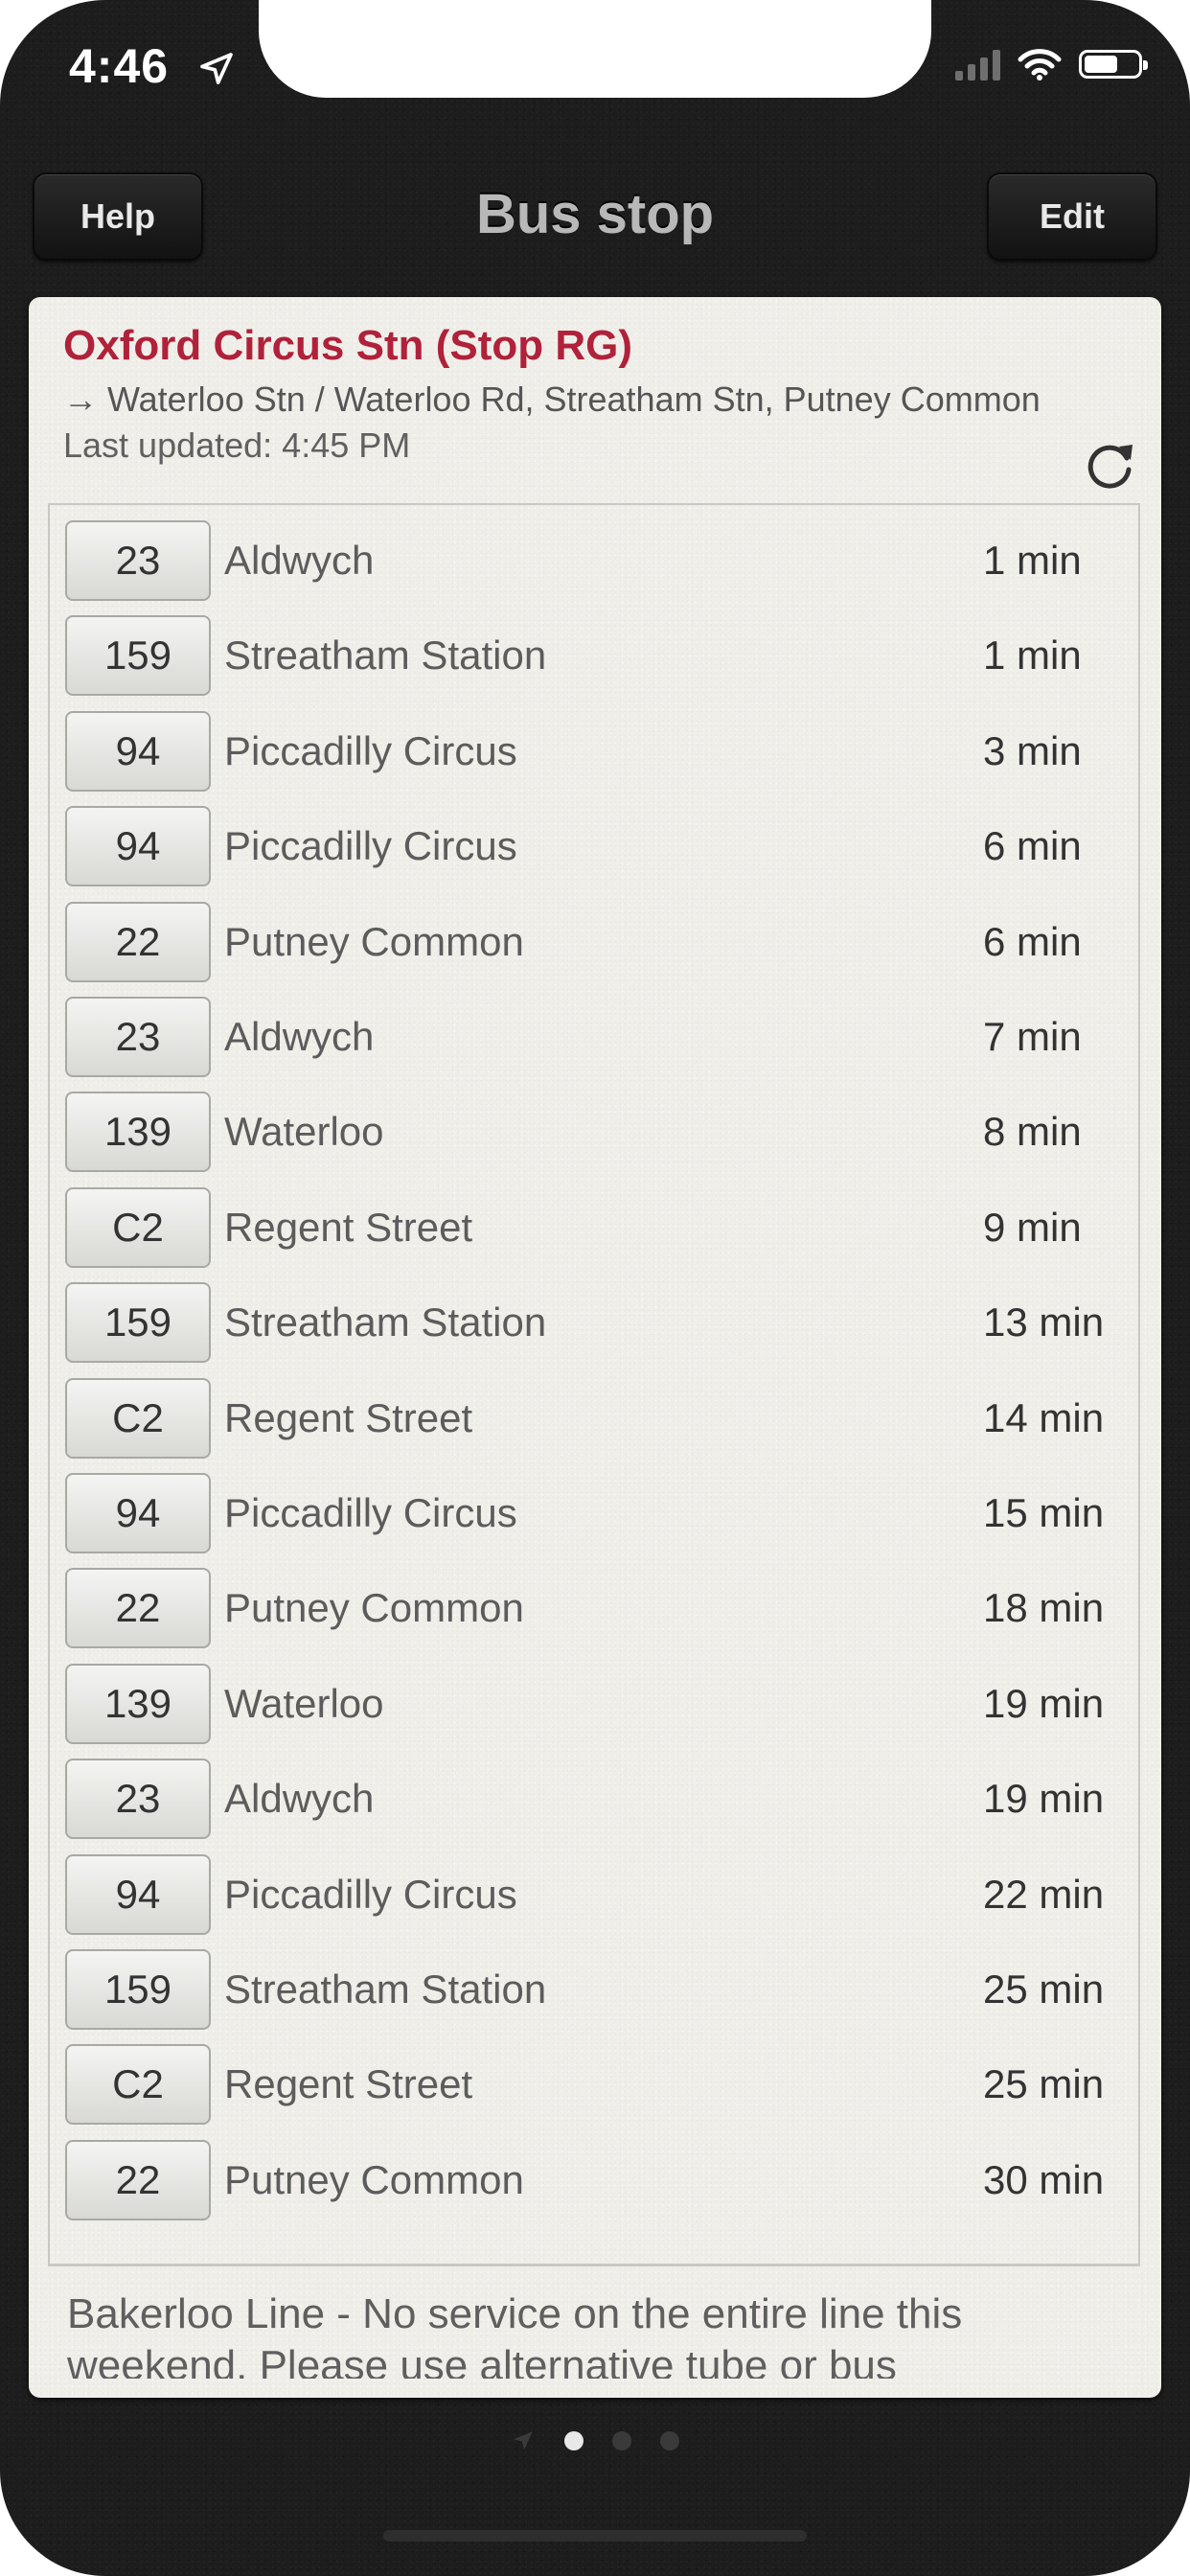  Describe the element at coordinates (597, 561) in the screenshot. I see `arrival-row: 23 Aldwych 1 min` at that location.